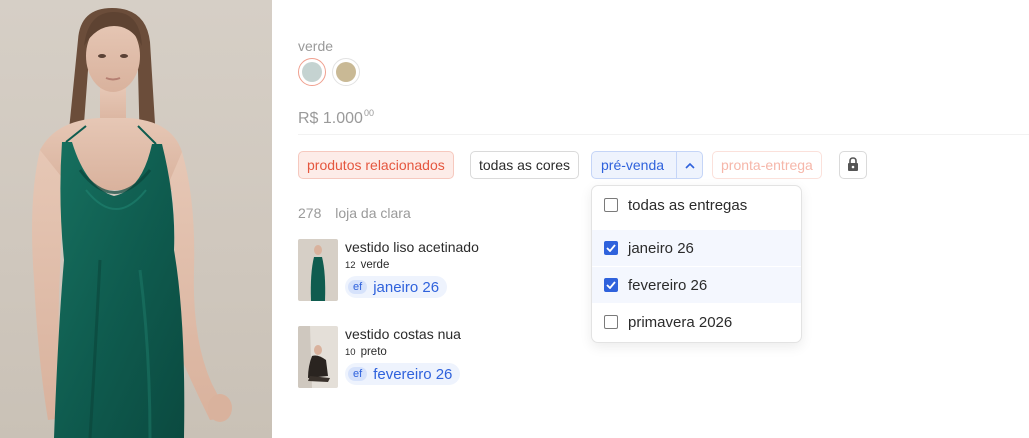 The width and height of the screenshot is (1029, 438). What do you see at coordinates (663, 134) in the screenshot?
I see `divider` at bounding box center [663, 134].